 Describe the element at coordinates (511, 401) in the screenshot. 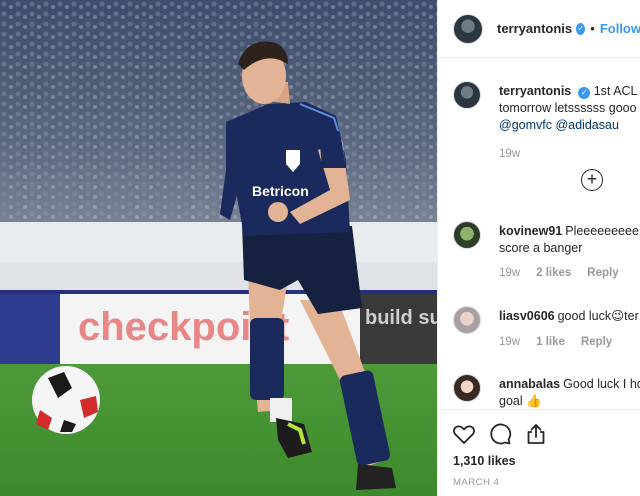

I see `comment-line2: goal` at that location.